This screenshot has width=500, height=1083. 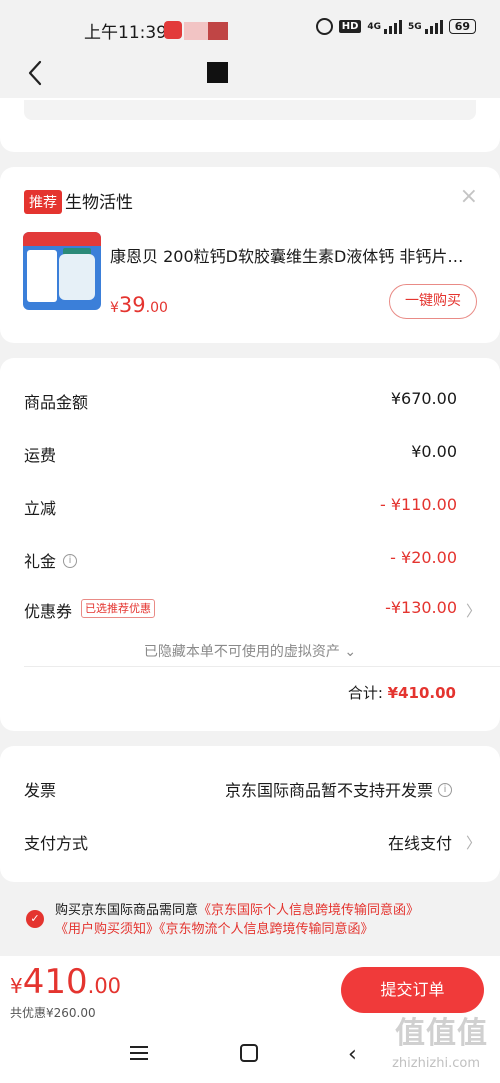 What do you see at coordinates (56, 843) in the screenshot?
I see `payment-label: 支付方式` at bounding box center [56, 843].